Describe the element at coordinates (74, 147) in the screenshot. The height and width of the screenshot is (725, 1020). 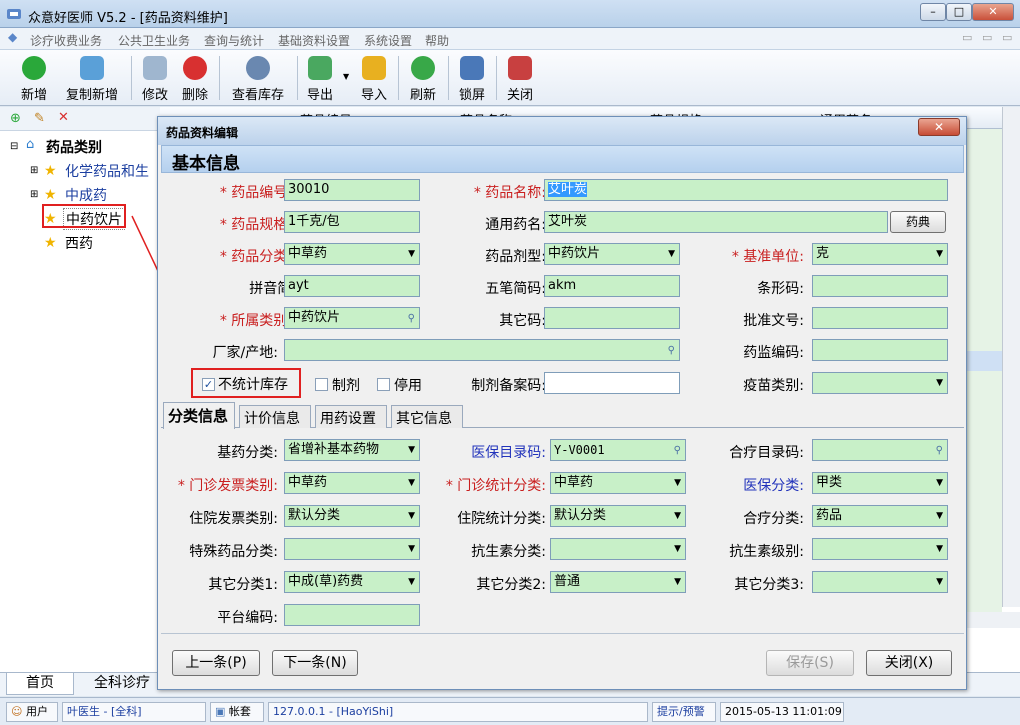
I see `tree-root: 药品类别` at that location.